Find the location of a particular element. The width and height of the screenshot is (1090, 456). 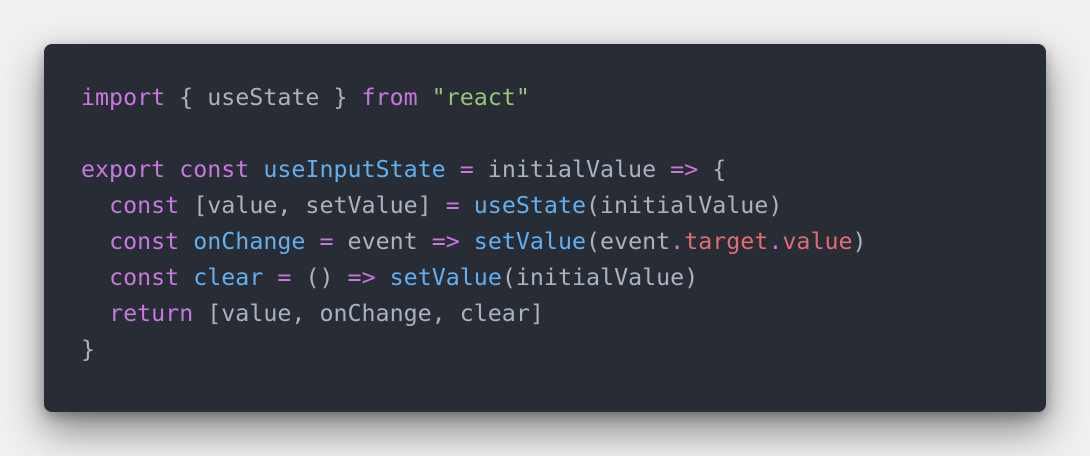

keyword-token: return is located at coordinates (151, 313).